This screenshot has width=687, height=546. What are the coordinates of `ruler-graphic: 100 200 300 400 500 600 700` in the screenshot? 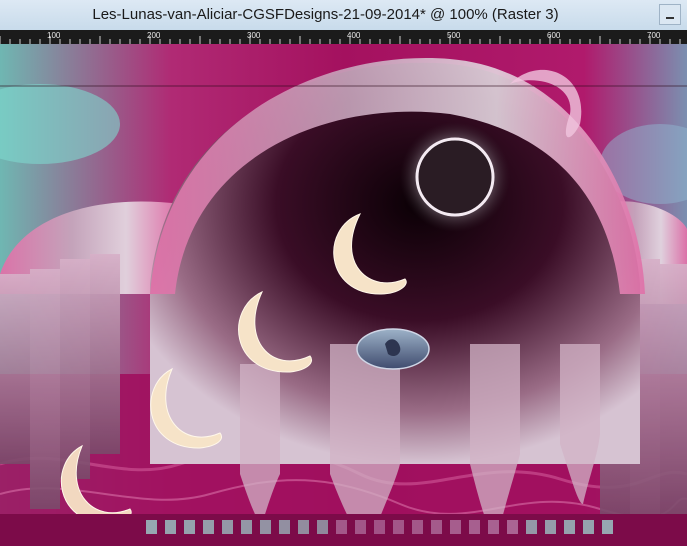 It's located at (340, 37).